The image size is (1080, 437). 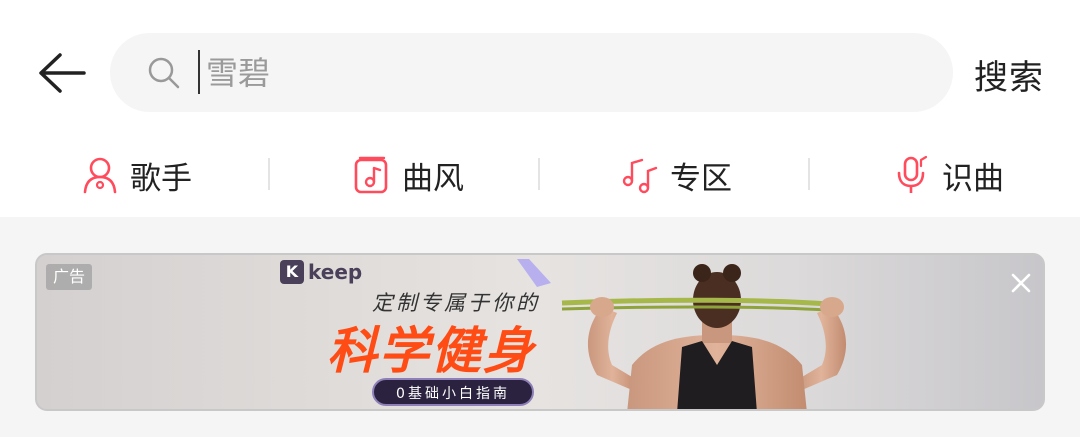 What do you see at coordinates (453, 392) in the screenshot?
I see `ad-cta-button: 0基础小白指南` at bounding box center [453, 392].